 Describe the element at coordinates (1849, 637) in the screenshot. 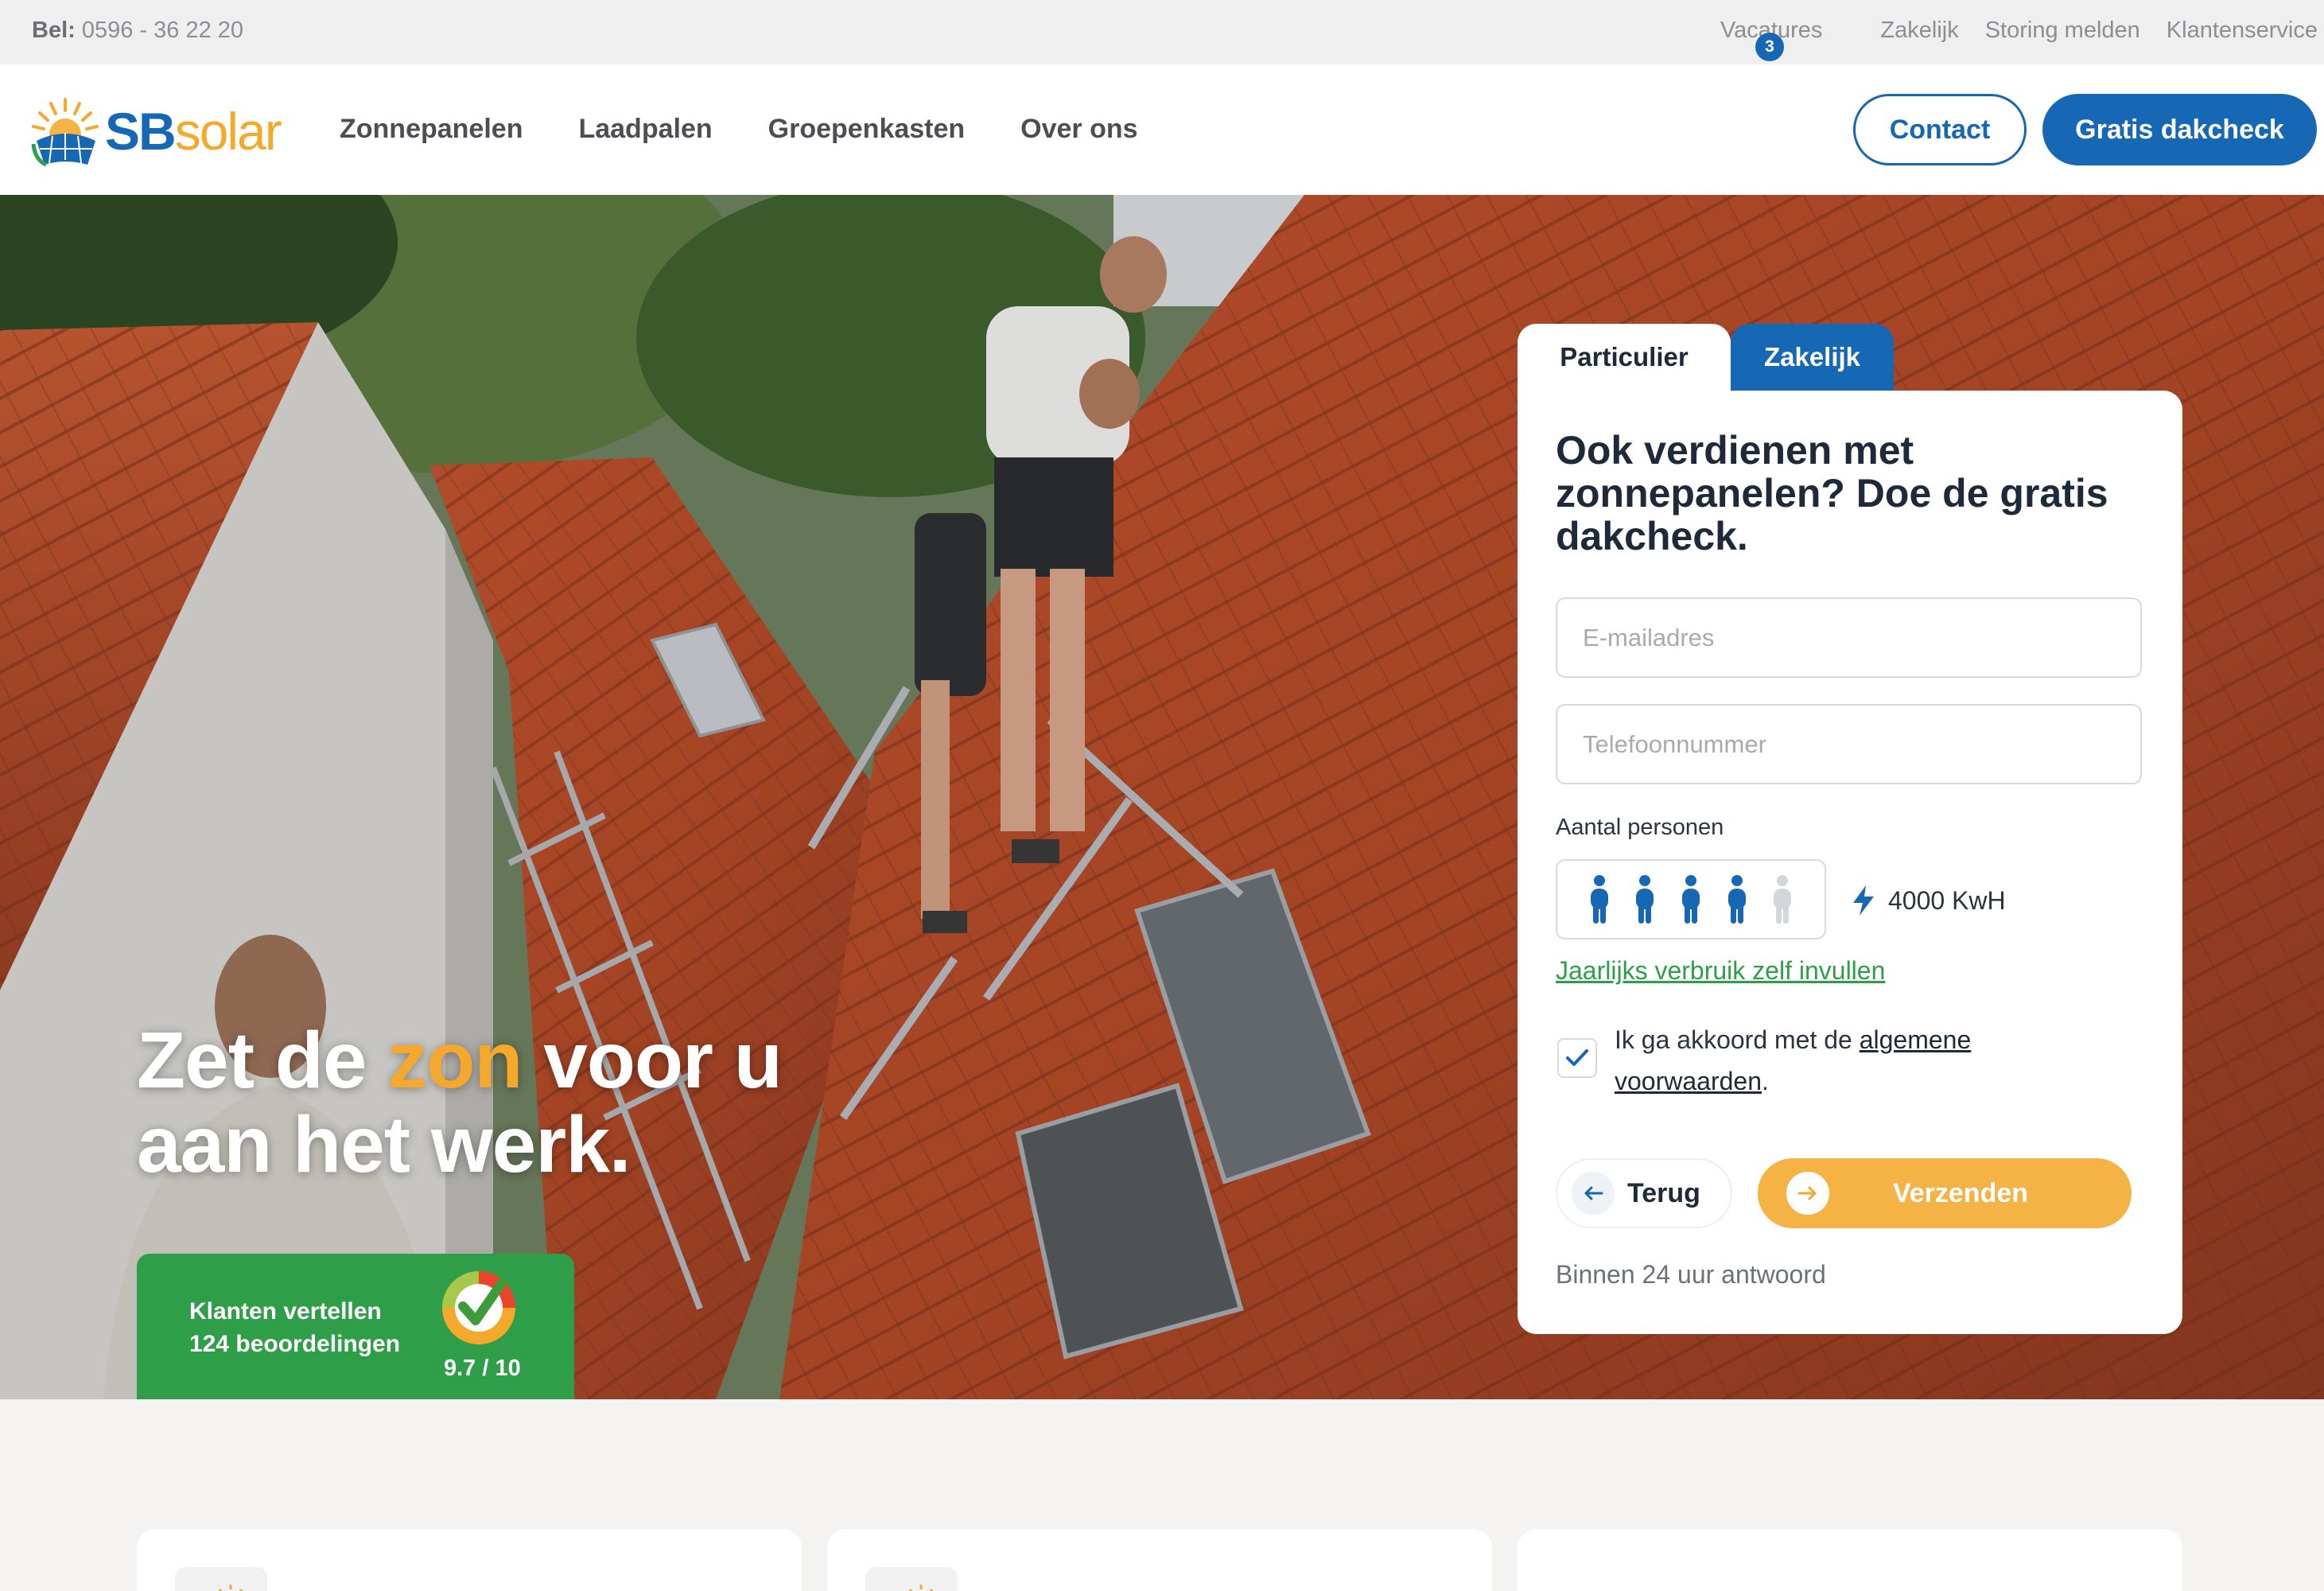

I see `email-field` at that location.